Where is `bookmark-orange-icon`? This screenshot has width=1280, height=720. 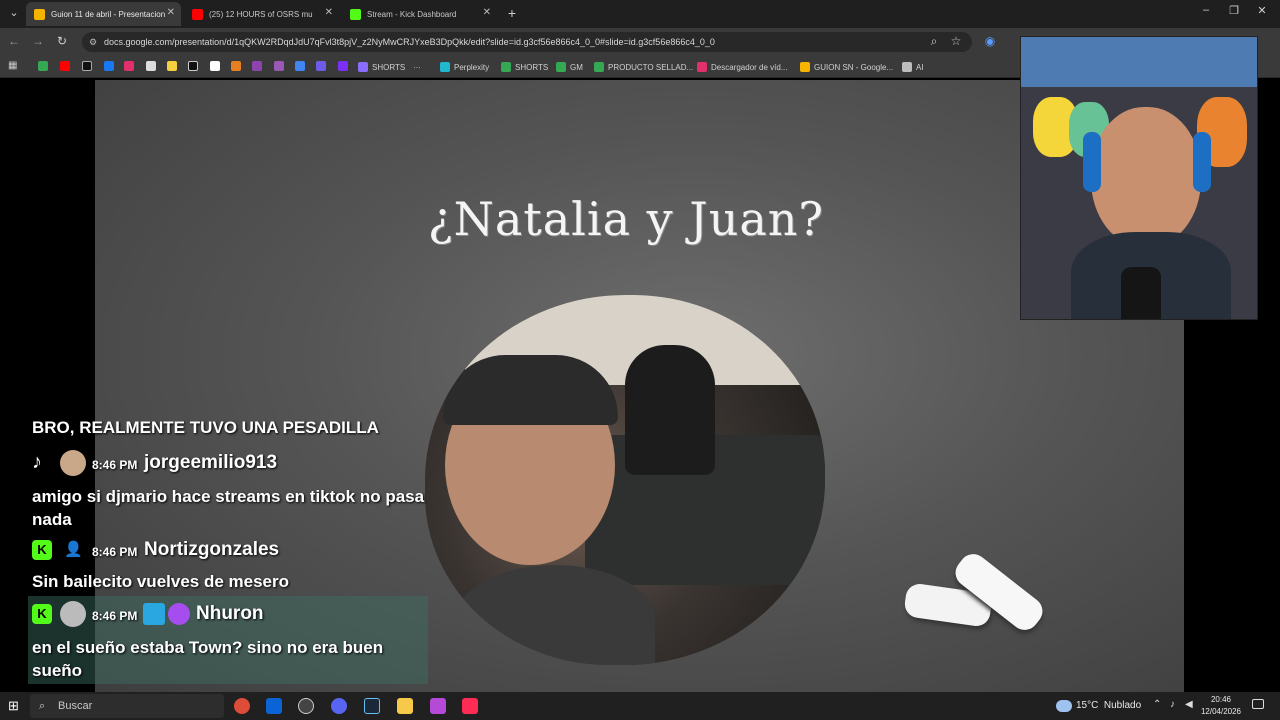 bookmark-orange-icon is located at coordinates (236, 66).